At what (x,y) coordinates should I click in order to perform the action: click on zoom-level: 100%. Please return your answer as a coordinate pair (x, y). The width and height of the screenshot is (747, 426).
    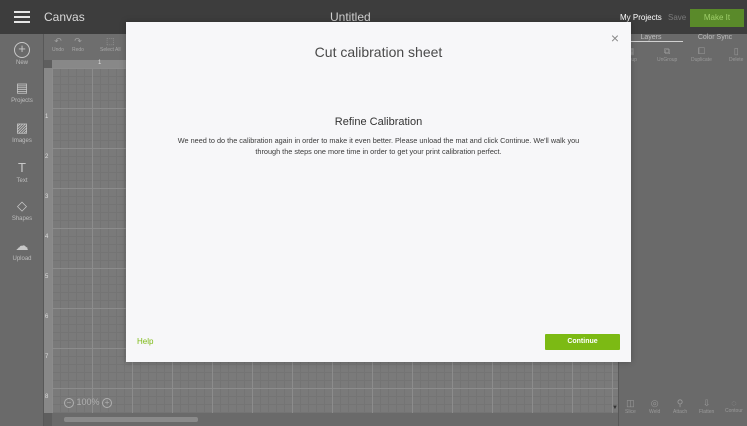
    Looking at the image, I should click on (88, 402).